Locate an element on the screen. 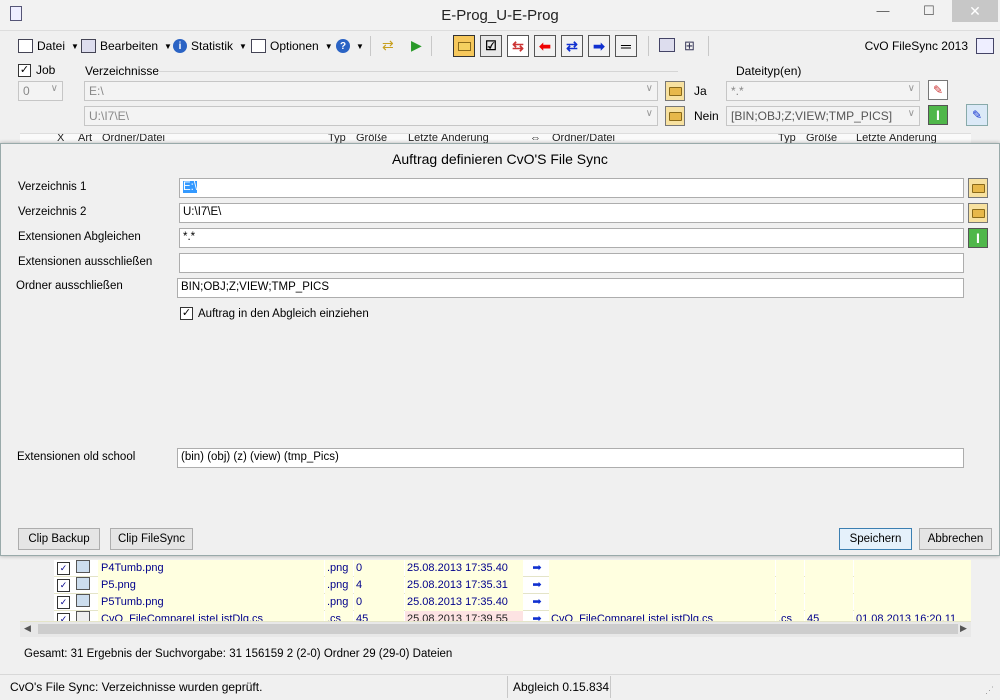 The width and height of the screenshot is (1000, 700). ordner-ausschl-input: BIN;OBJ;Z;VIEW;TMP_PICS is located at coordinates (570, 288).